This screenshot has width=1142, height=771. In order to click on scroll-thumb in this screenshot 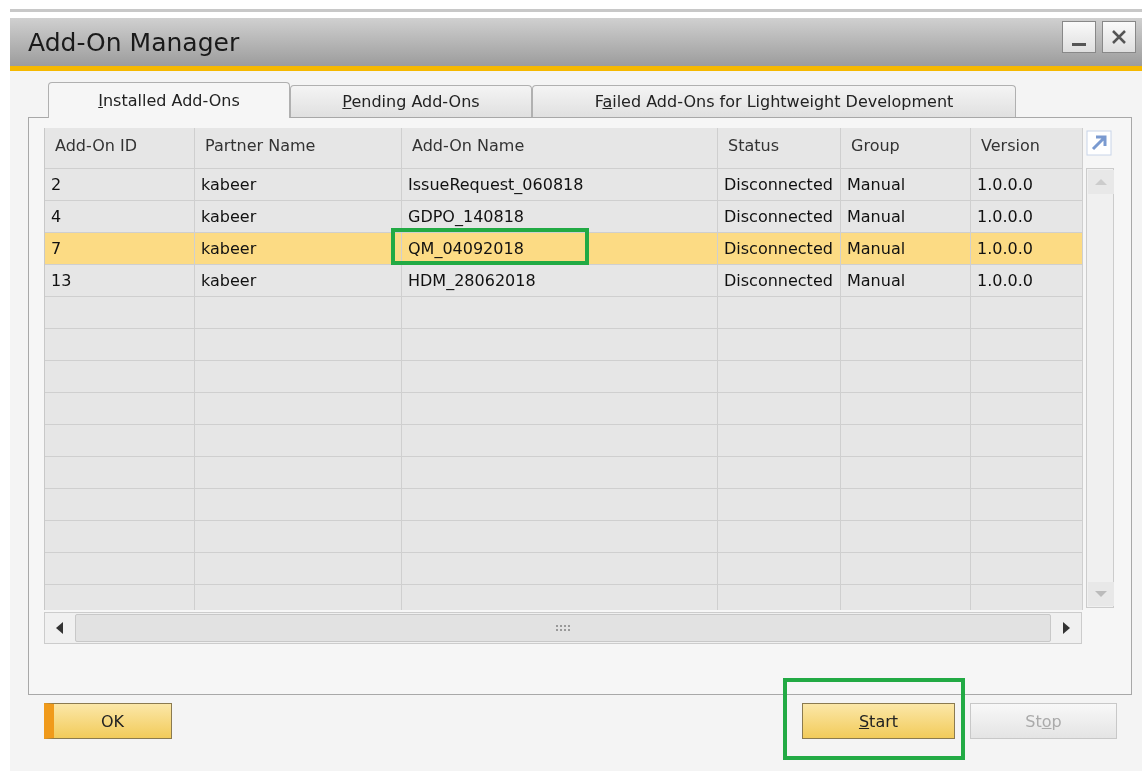, I will do `click(563, 628)`.